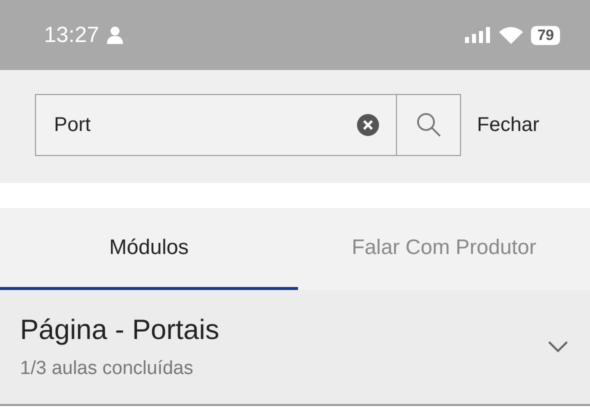 This screenshot has width=590, height=419. What do you see at coordinates (368, 125) in the screenshot?
I see `clear-icon` at bounding box center [368, 125].